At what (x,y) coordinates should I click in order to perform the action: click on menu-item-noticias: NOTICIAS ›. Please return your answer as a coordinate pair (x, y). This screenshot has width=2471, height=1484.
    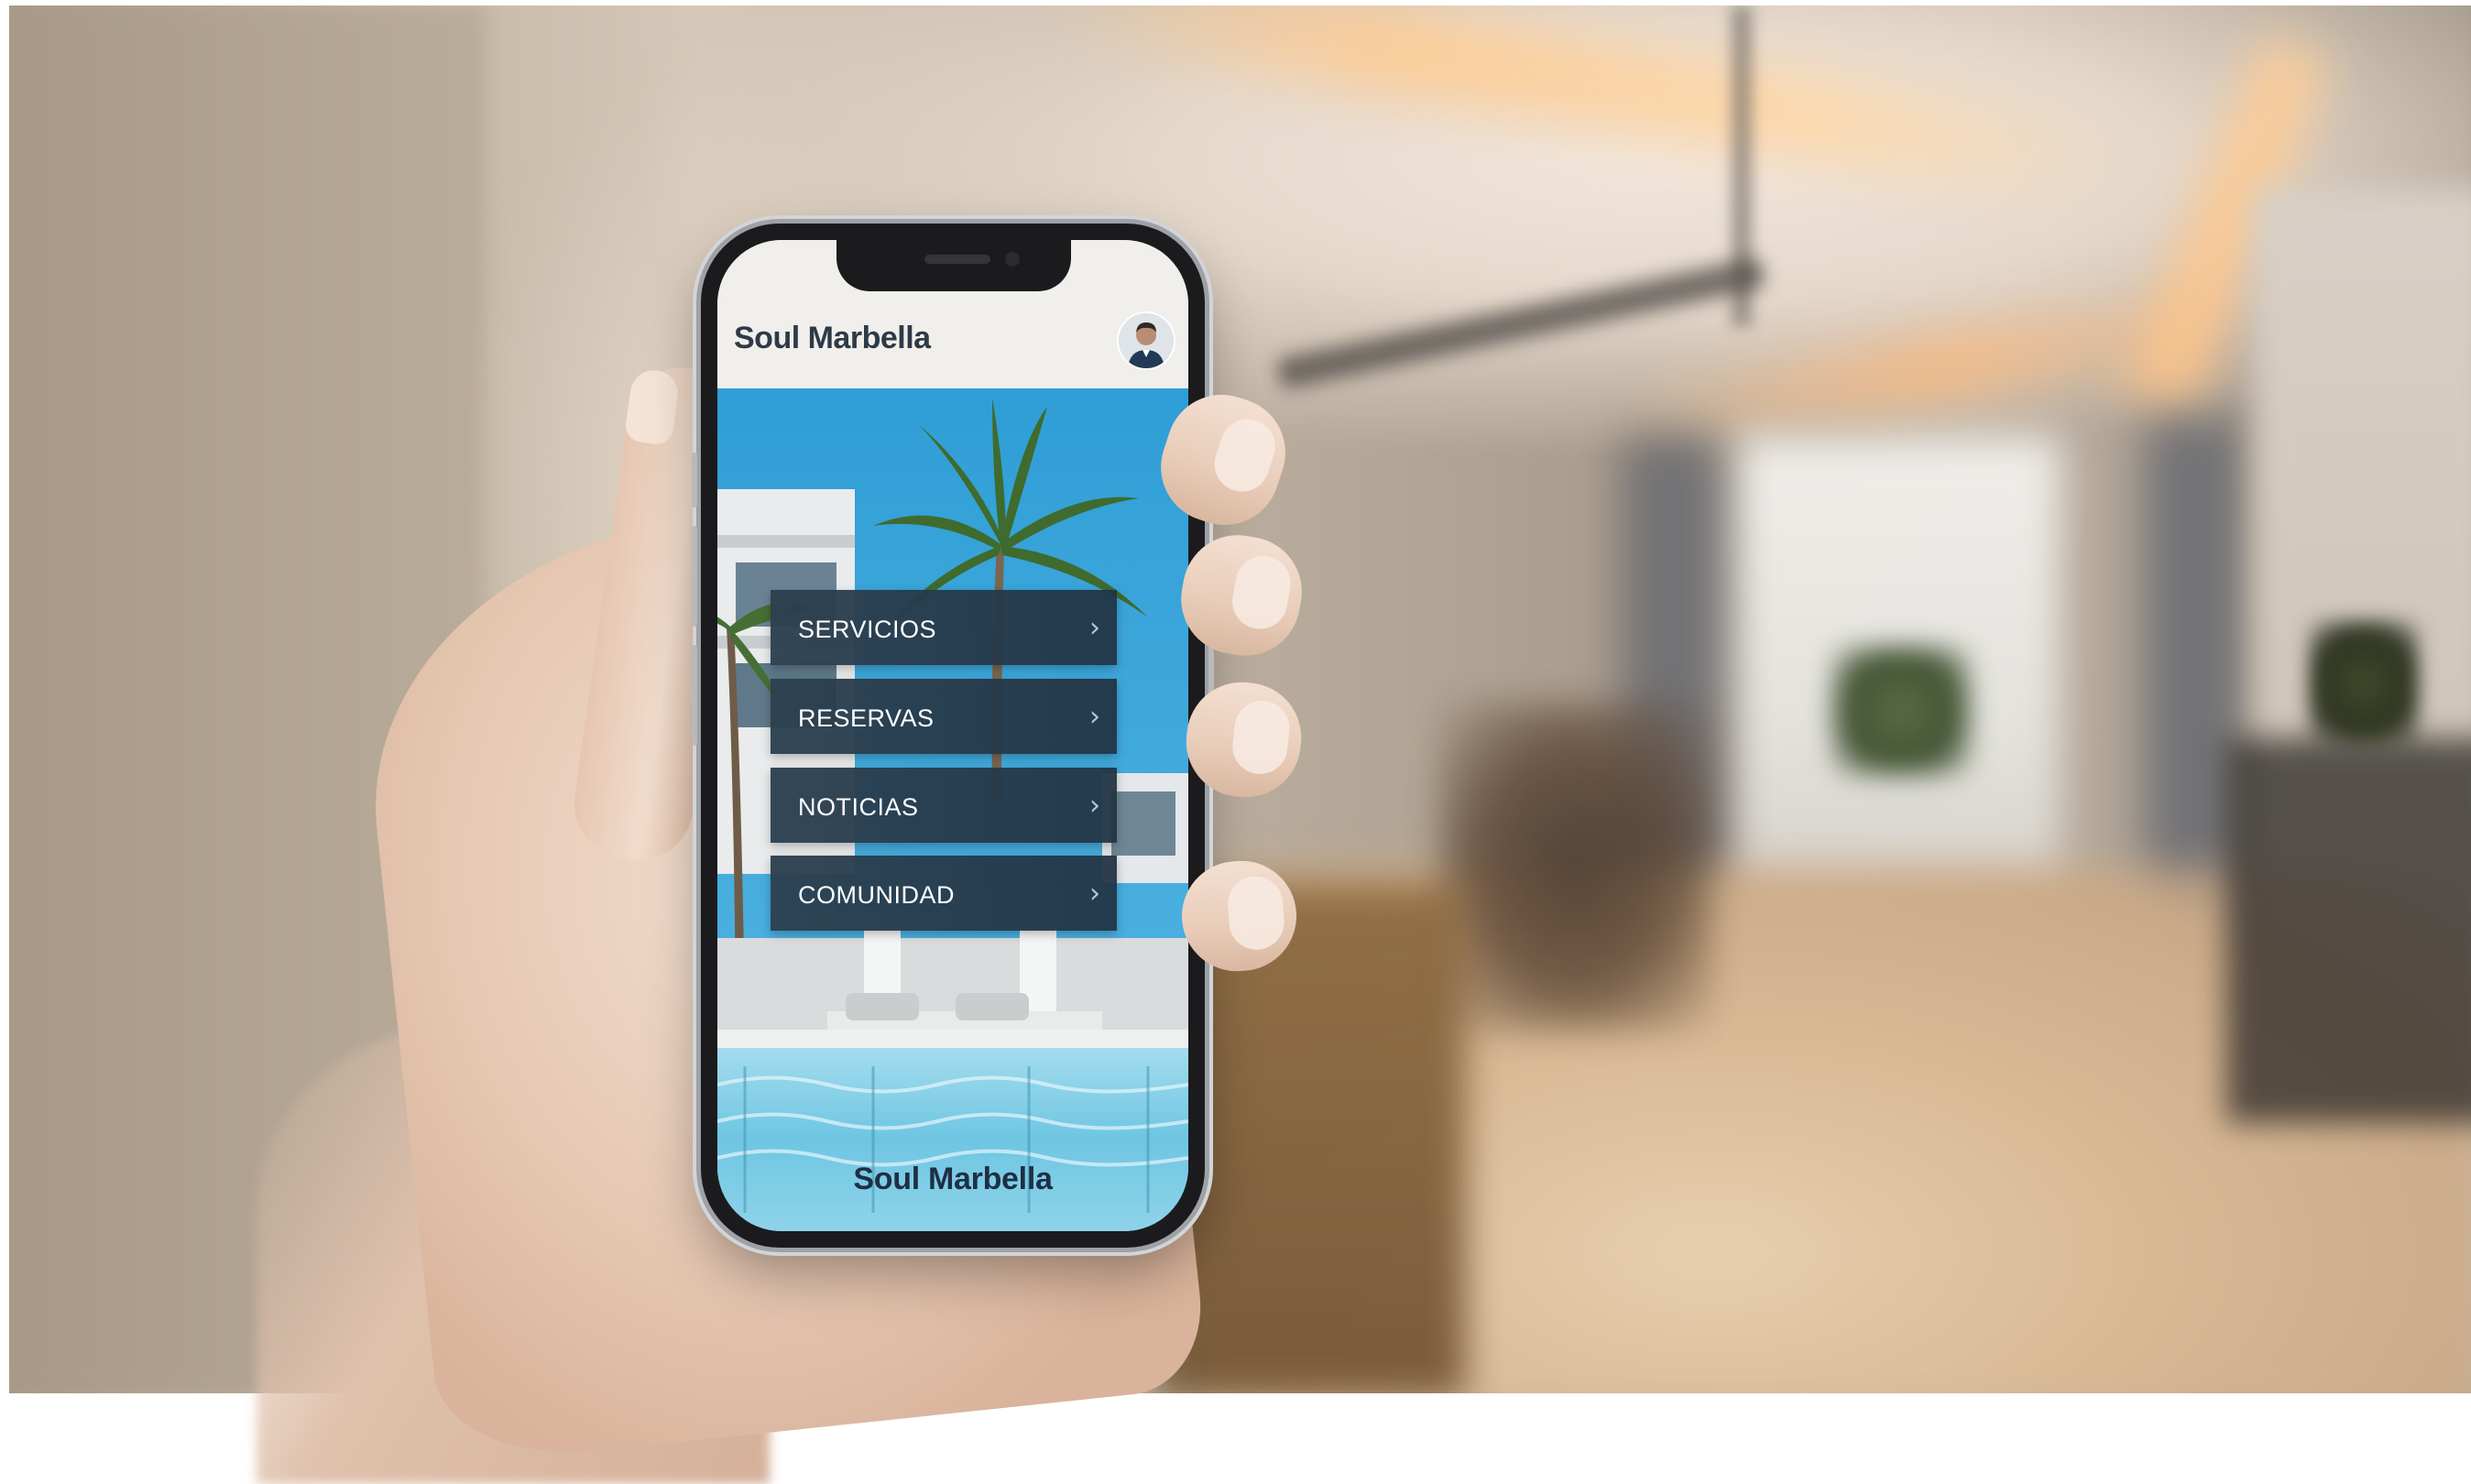
    Looking at the image, I should click on (944, 805).